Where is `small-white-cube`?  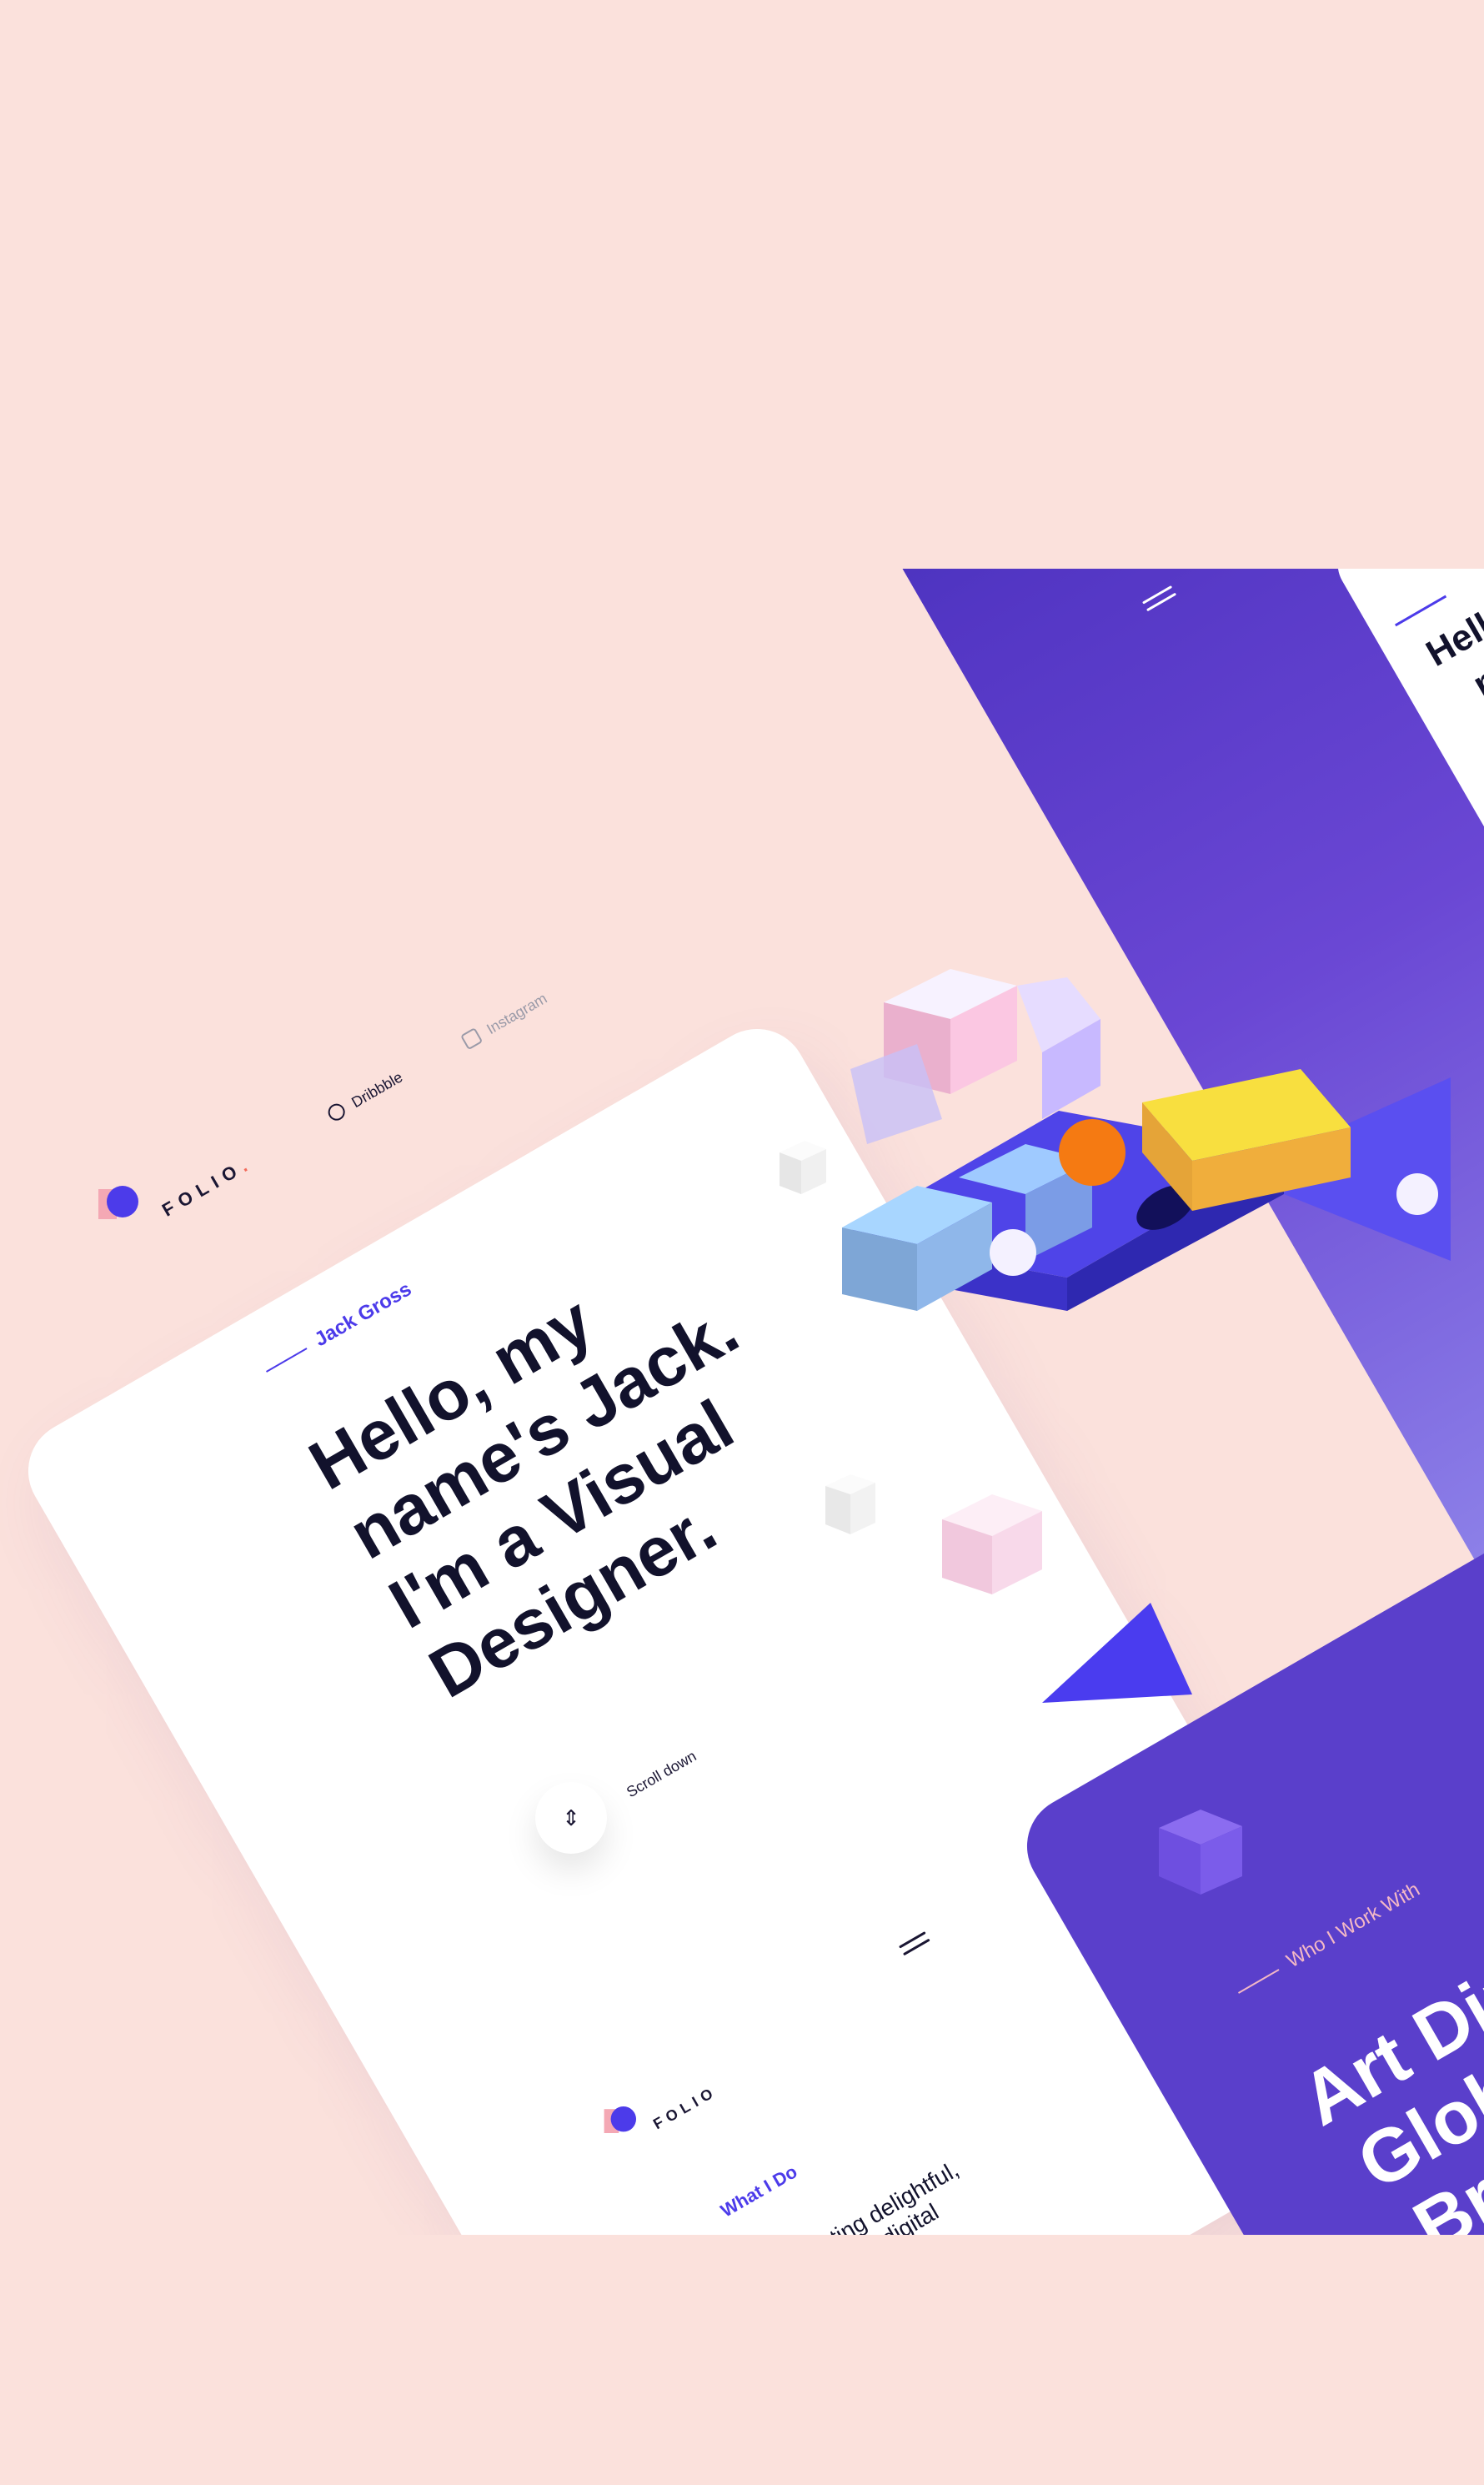
small-white-cube is located at coordinates (803, 1168).